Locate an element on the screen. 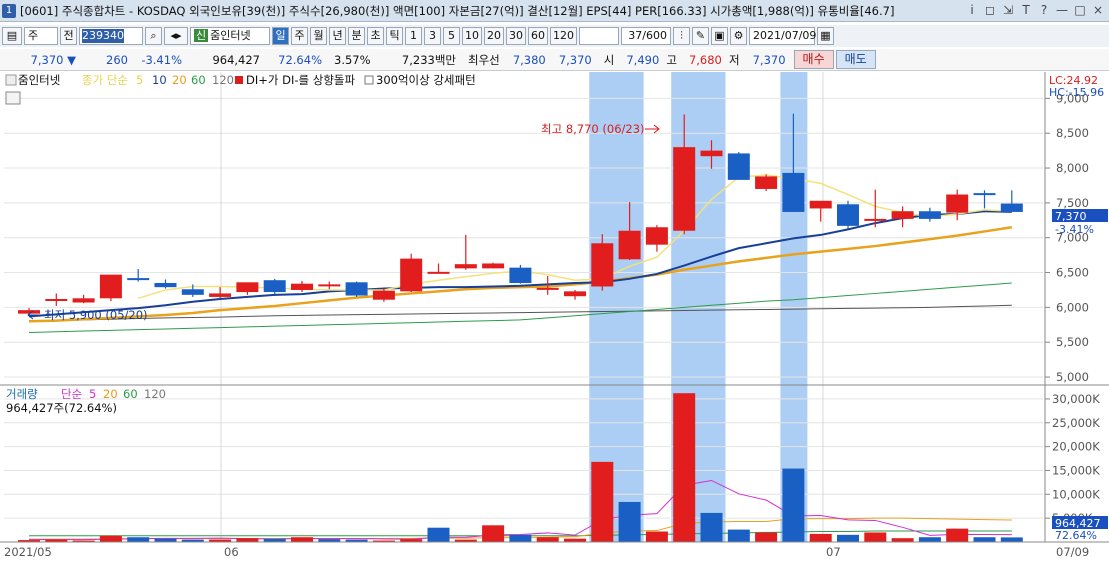 Image resolution: width=1109 pixels, height=562 pixels. period-type-select: 주 is located at coordinates (41, 36).